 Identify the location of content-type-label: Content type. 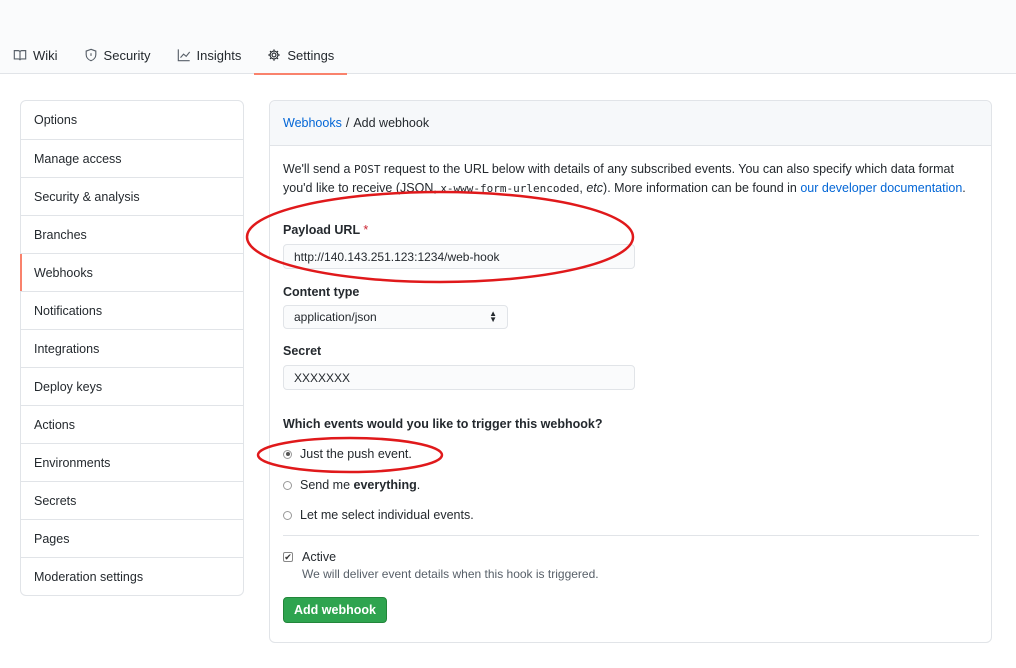
(321, 292).